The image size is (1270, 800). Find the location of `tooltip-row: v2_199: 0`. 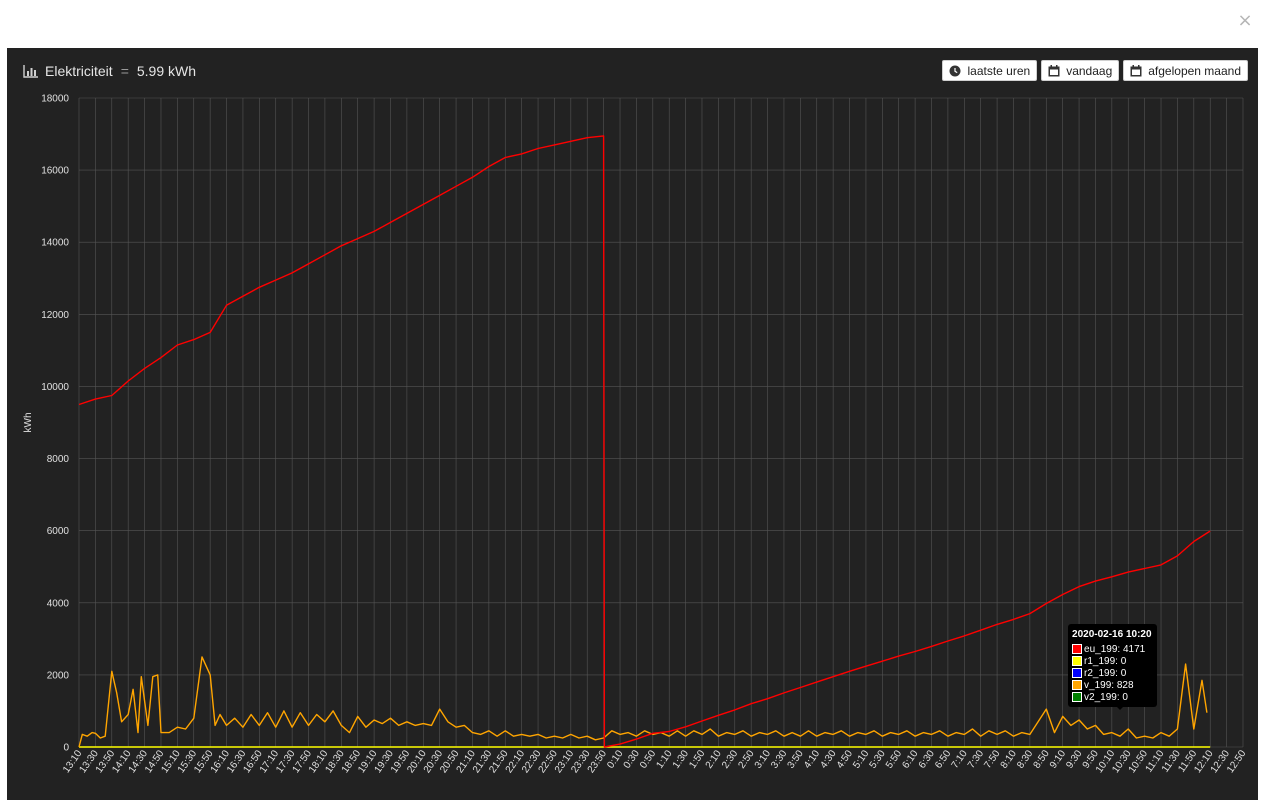

tooltip-row: v2_199: 0 is located at coordinates (1112, 697).